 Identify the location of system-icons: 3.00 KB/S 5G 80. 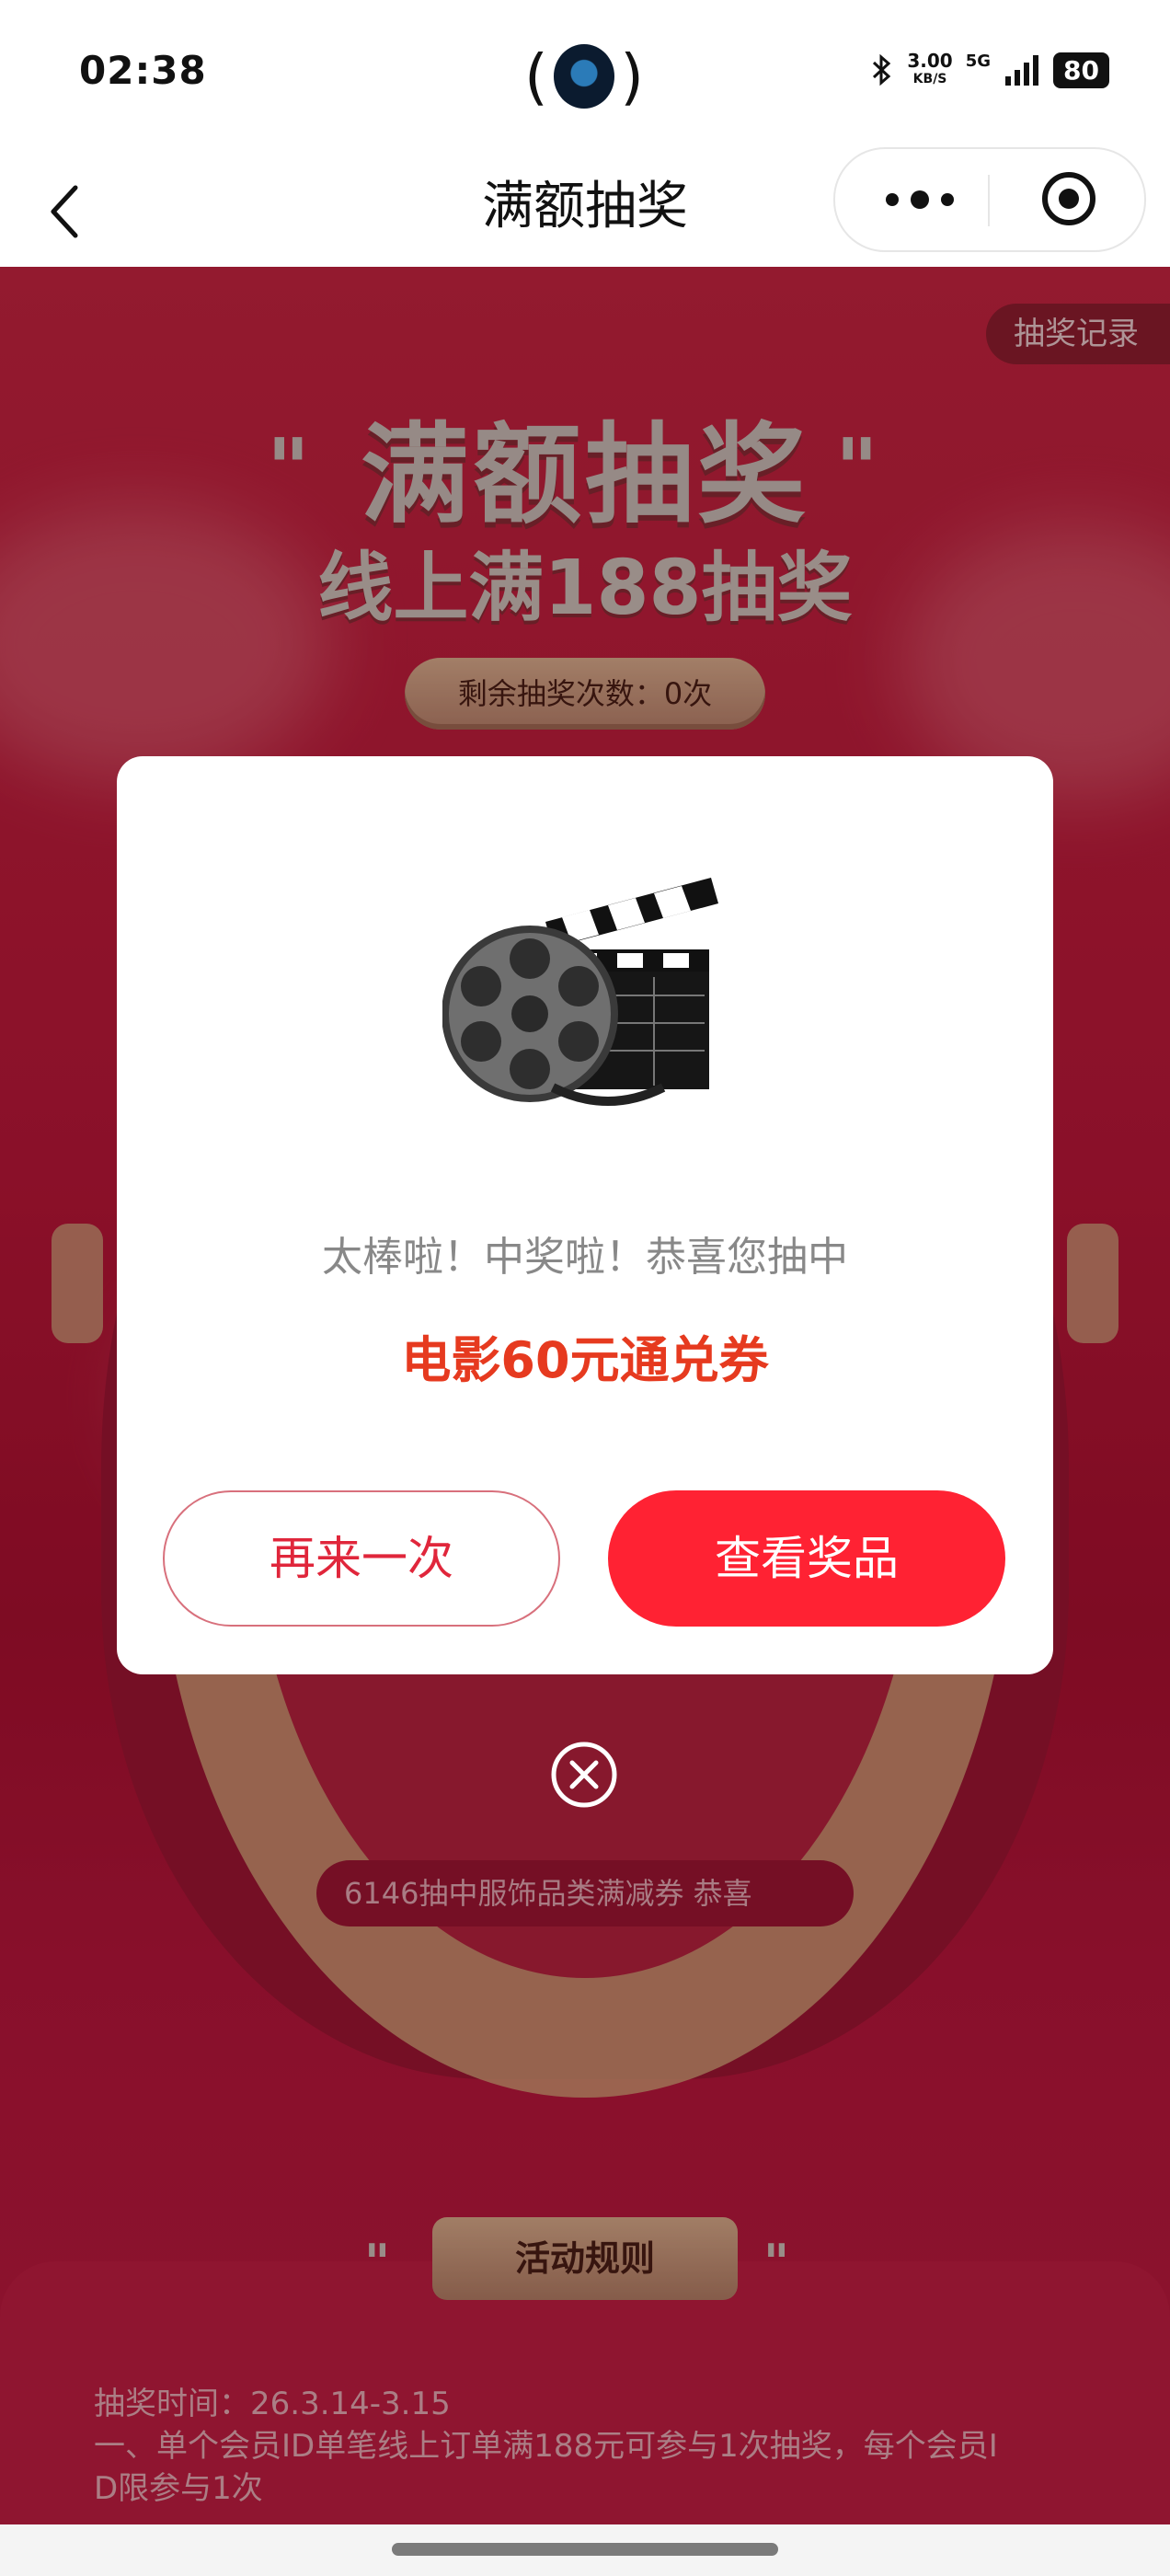
(989, 70).